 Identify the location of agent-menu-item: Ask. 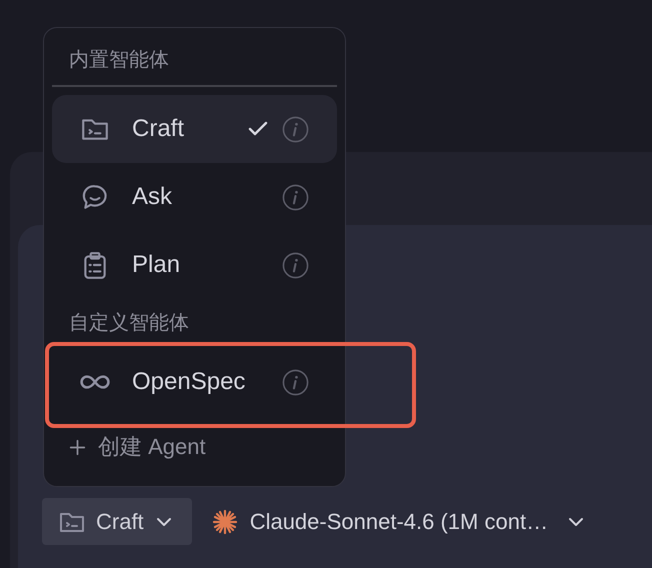
(194, 197).